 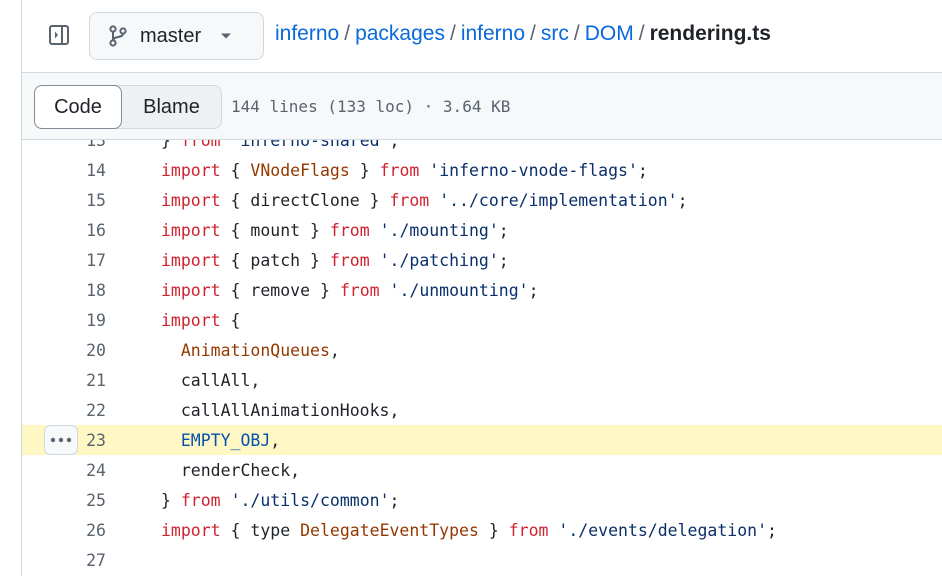 I want to click on code-line: 16 import { mount } from './mounting';, so click(x=482, y=230).